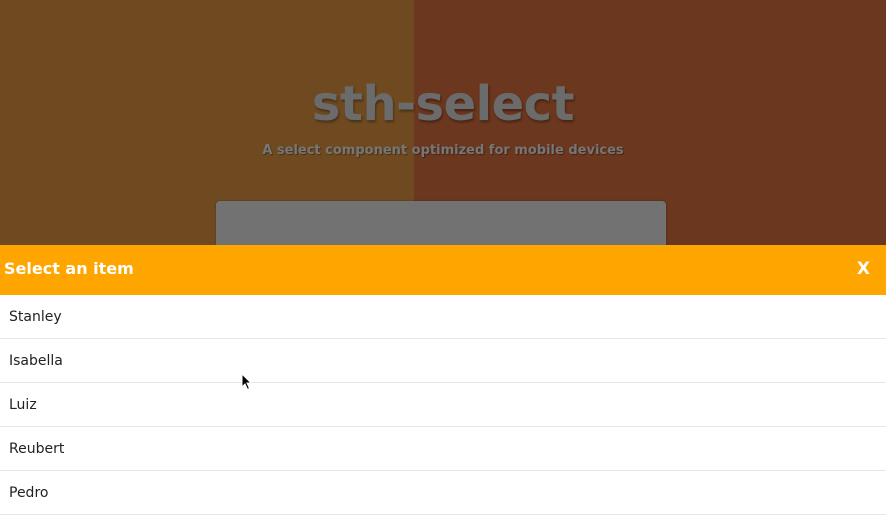  What do you see at coordinates (443, 270) in the screenshot?
I see `modal-header: Select an item X` at bounding box center [443, 270].